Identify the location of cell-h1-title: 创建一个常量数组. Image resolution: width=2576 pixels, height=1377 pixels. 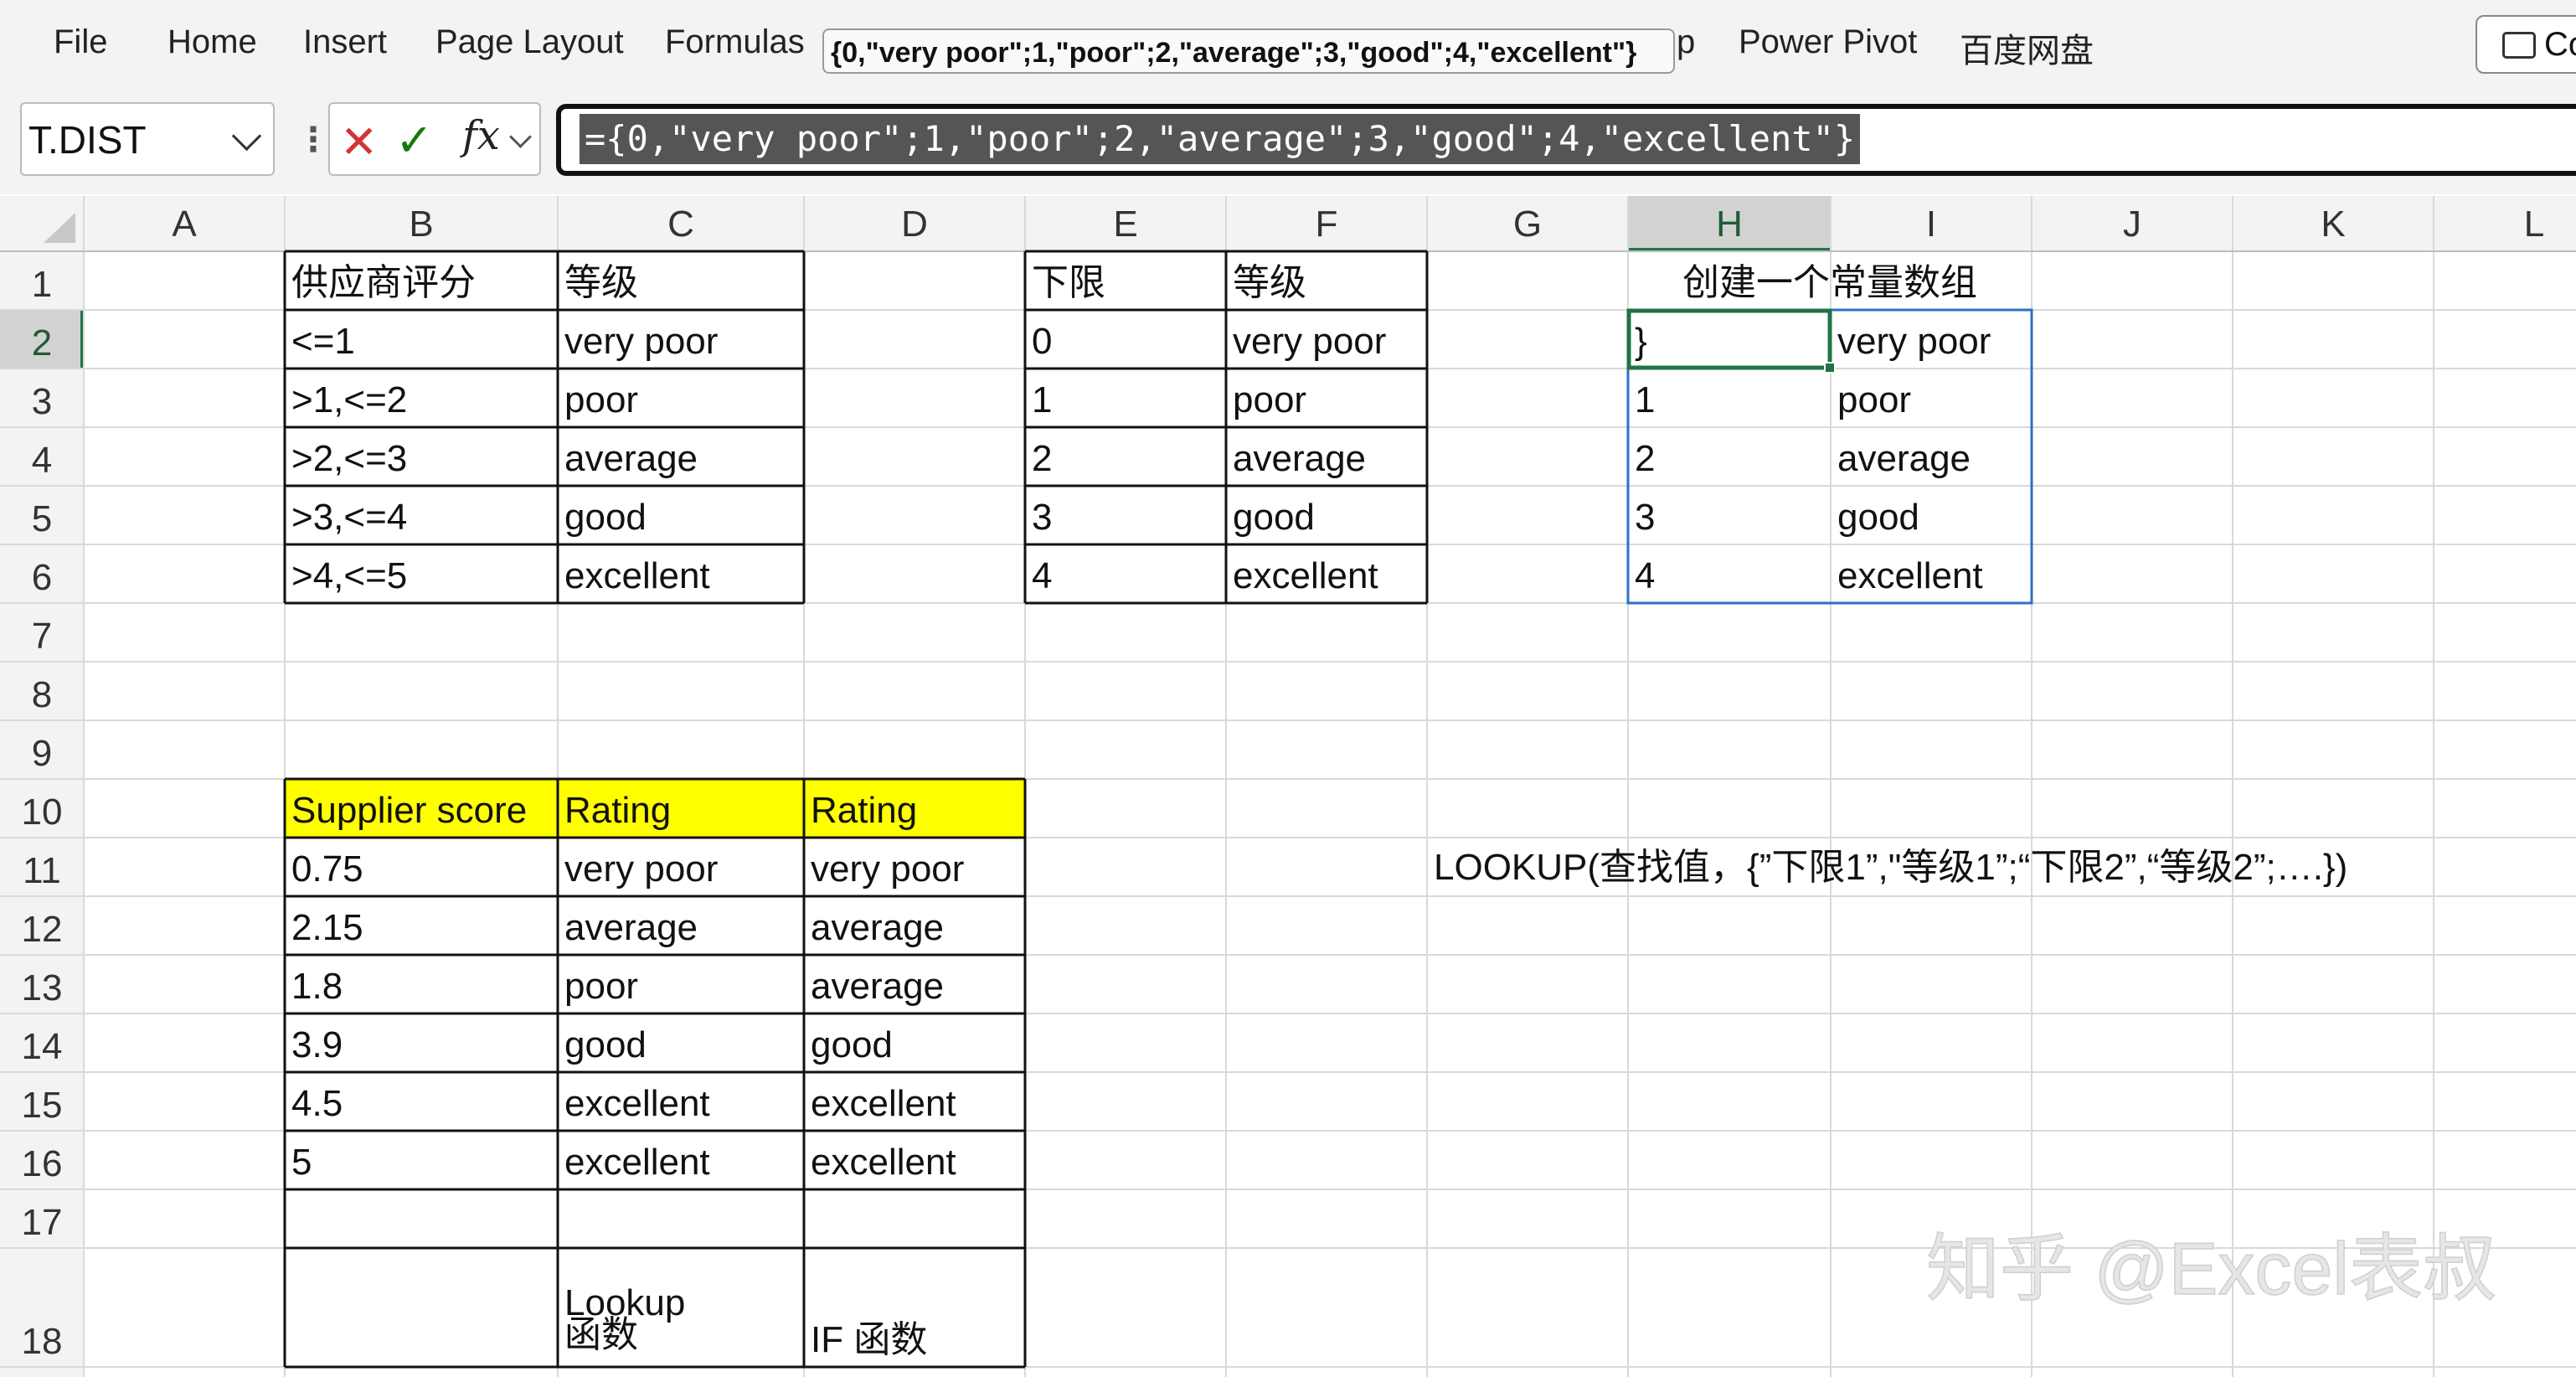
(1829, 282).